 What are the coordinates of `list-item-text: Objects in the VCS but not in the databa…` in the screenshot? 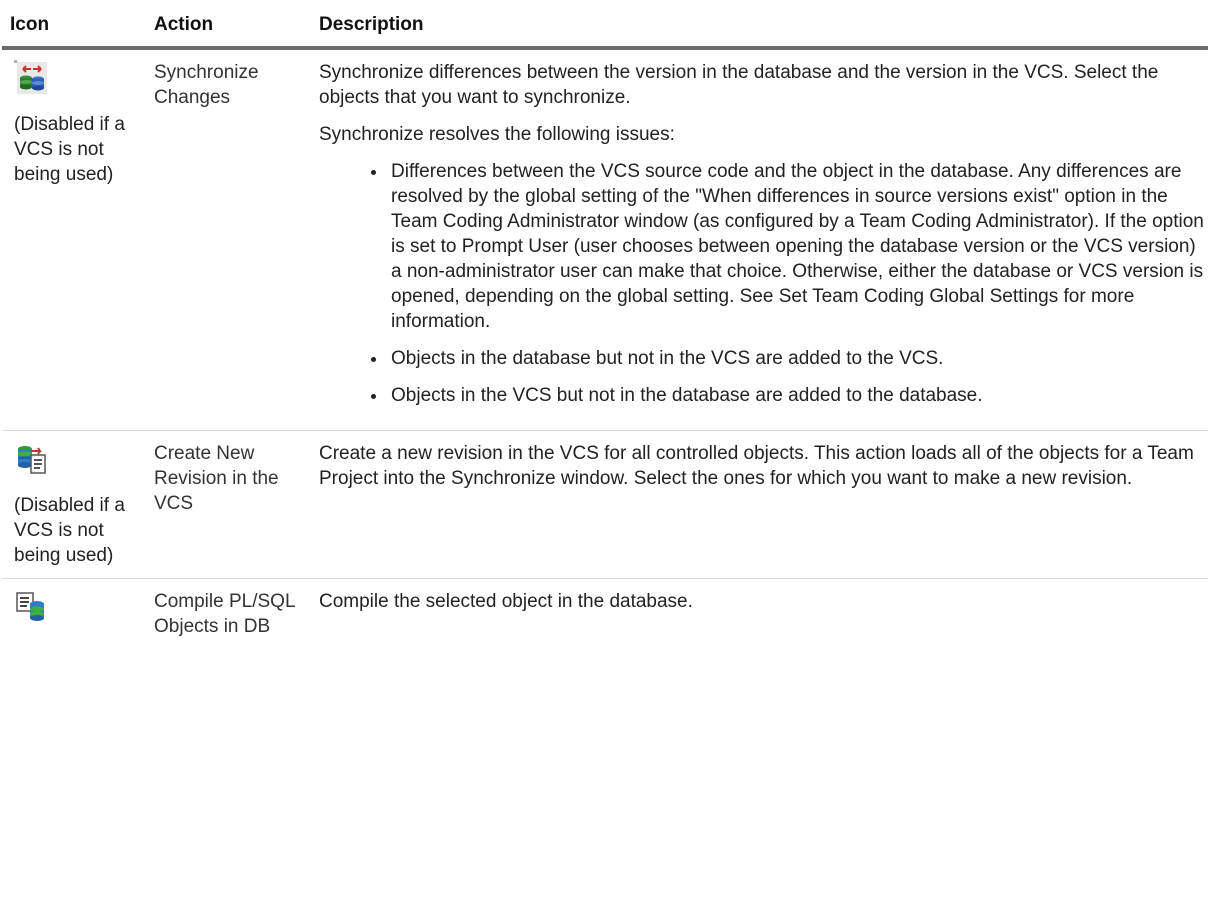 It's located at (687, 395).